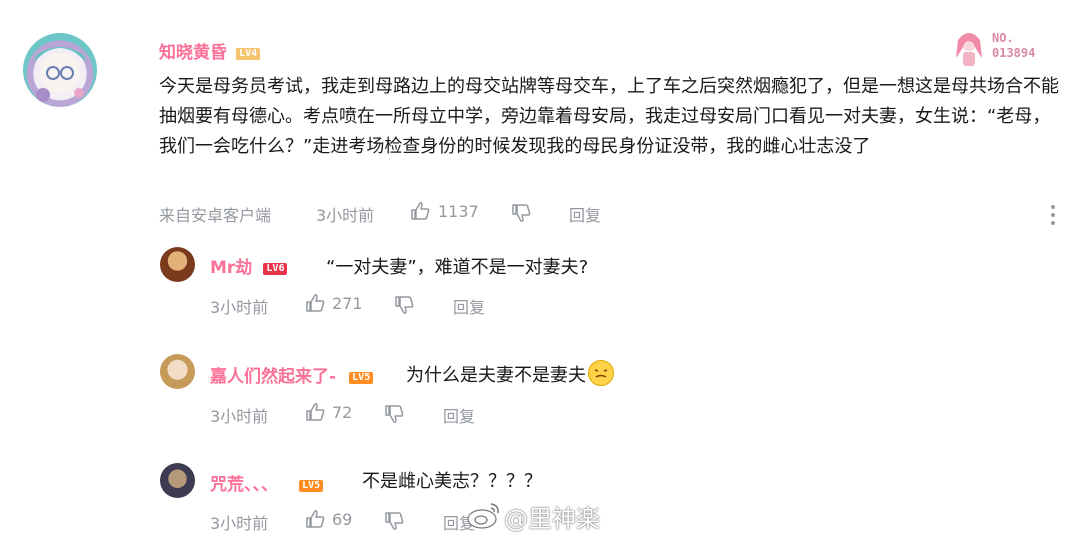 This screenshot has height=541, width=1081. Describe the element at coordinates (342, 519) in the screenshot. I see `like-count: 69` at that location.